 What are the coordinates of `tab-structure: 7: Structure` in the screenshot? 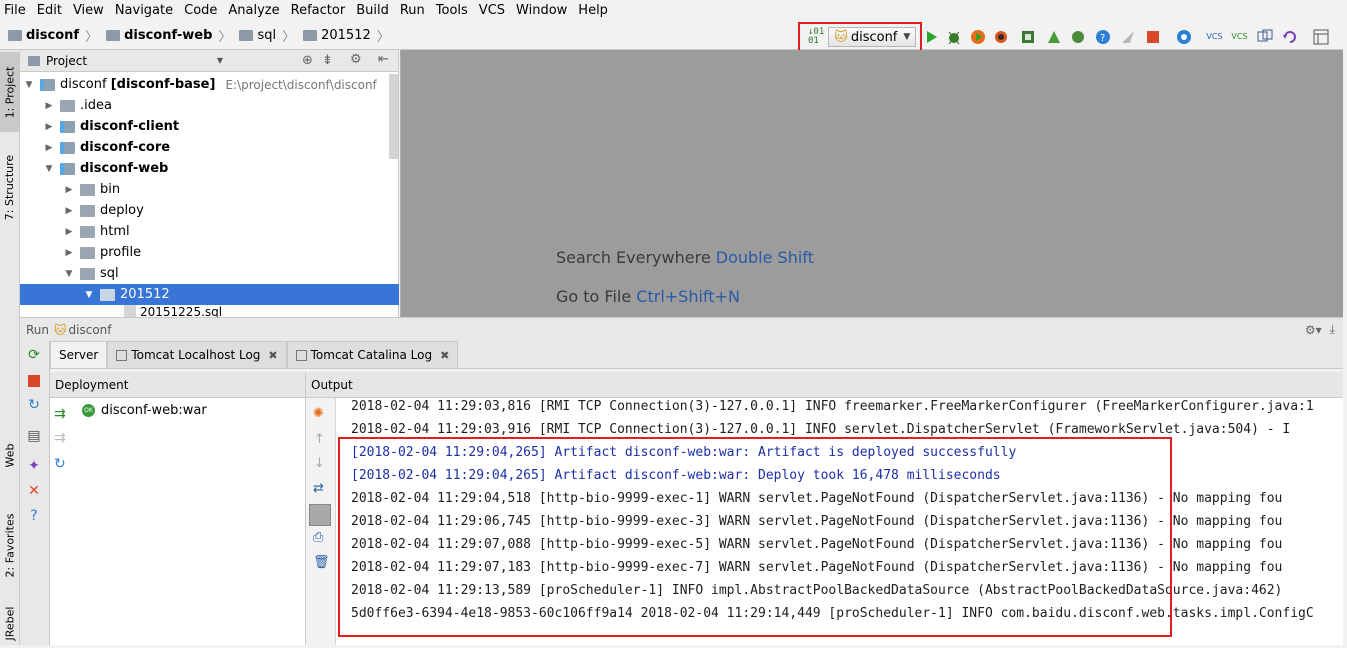 It's located at (10, 187).